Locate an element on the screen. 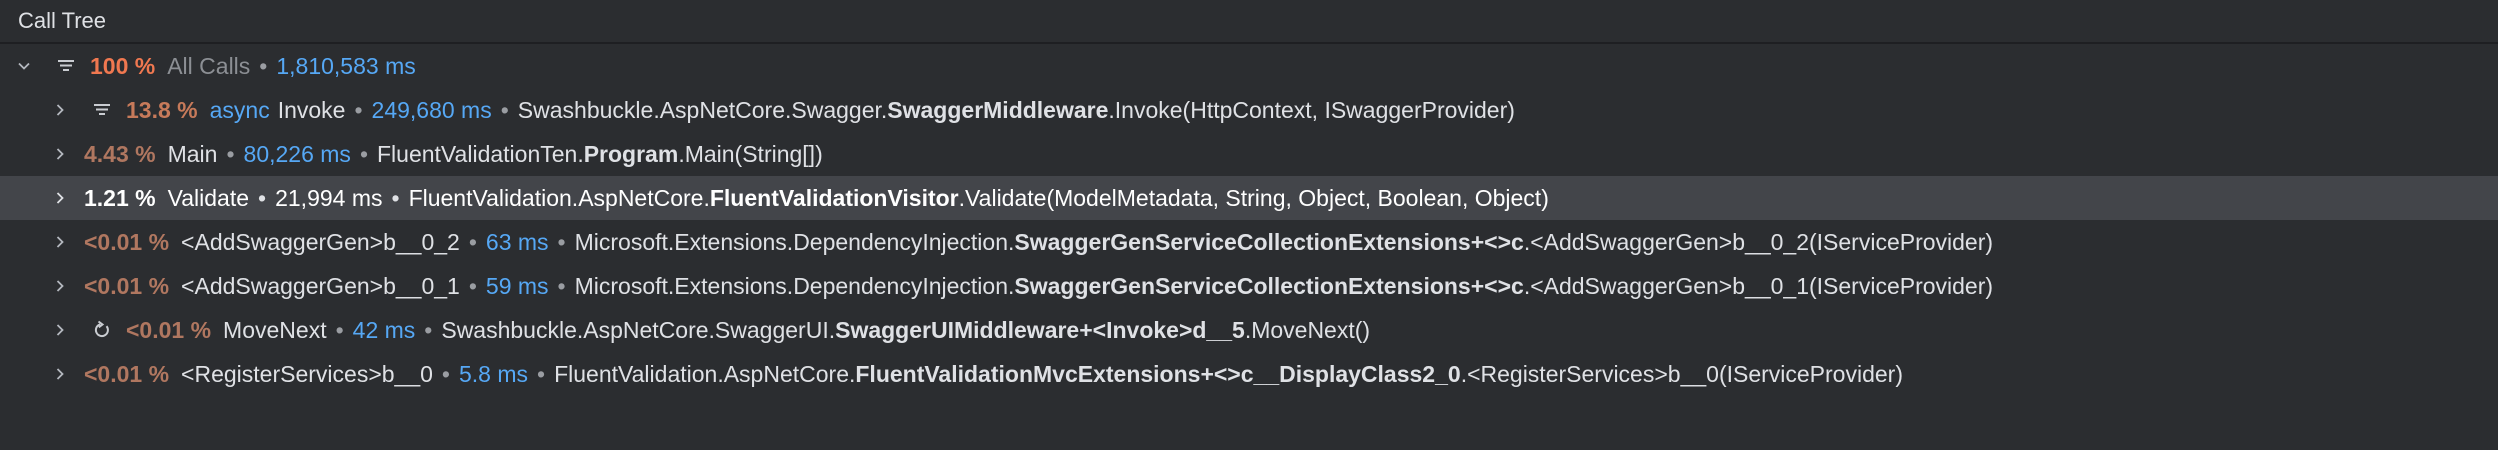 This screenshot has height=450, width=2498. method-signature: .<AddSwaggerGen>b__0_1(IServiceProvider) is located at coordinates (1758, 285).